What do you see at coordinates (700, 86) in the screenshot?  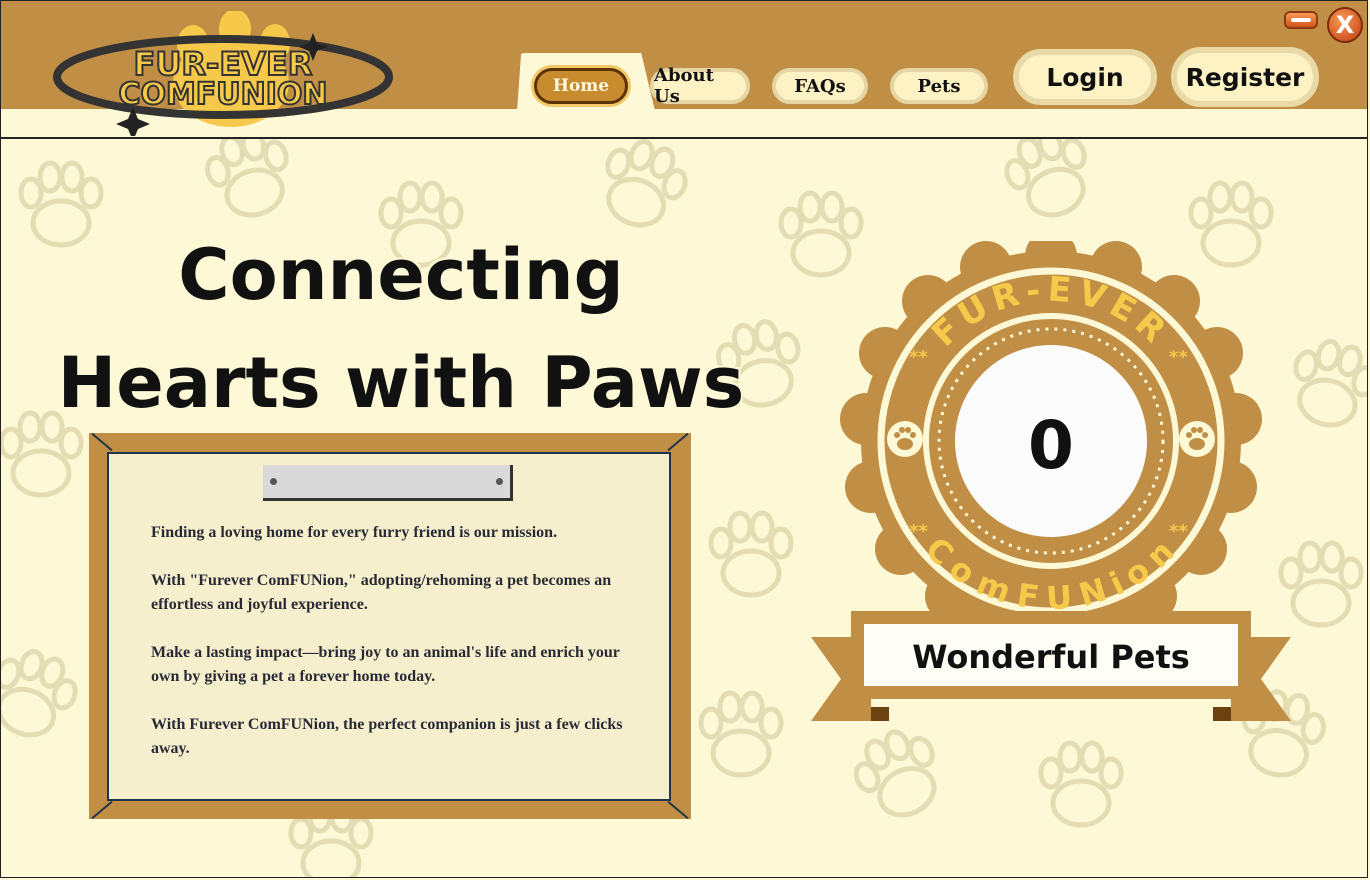 I see `nav-about-us: About Us` at bounding box center [700, 86].